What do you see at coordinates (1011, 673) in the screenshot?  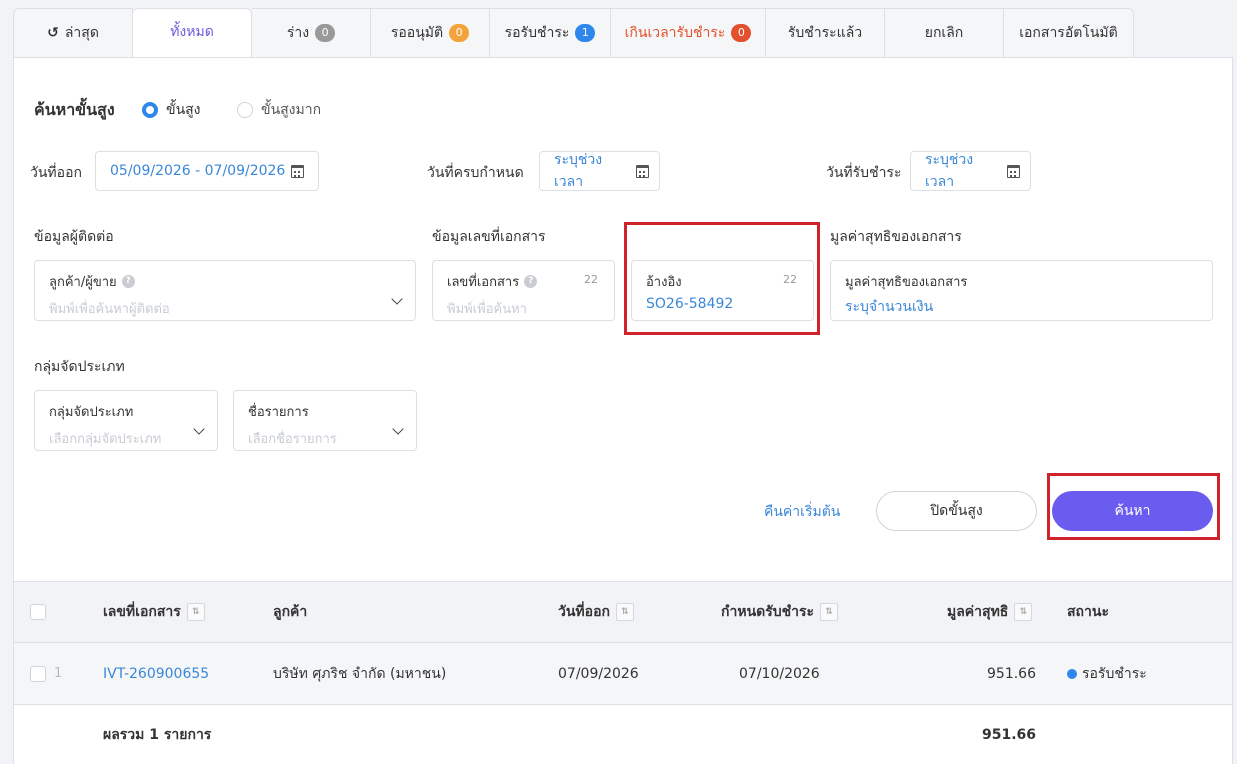 I see `row-net: 951.66` at bounding box center [1011, 673].